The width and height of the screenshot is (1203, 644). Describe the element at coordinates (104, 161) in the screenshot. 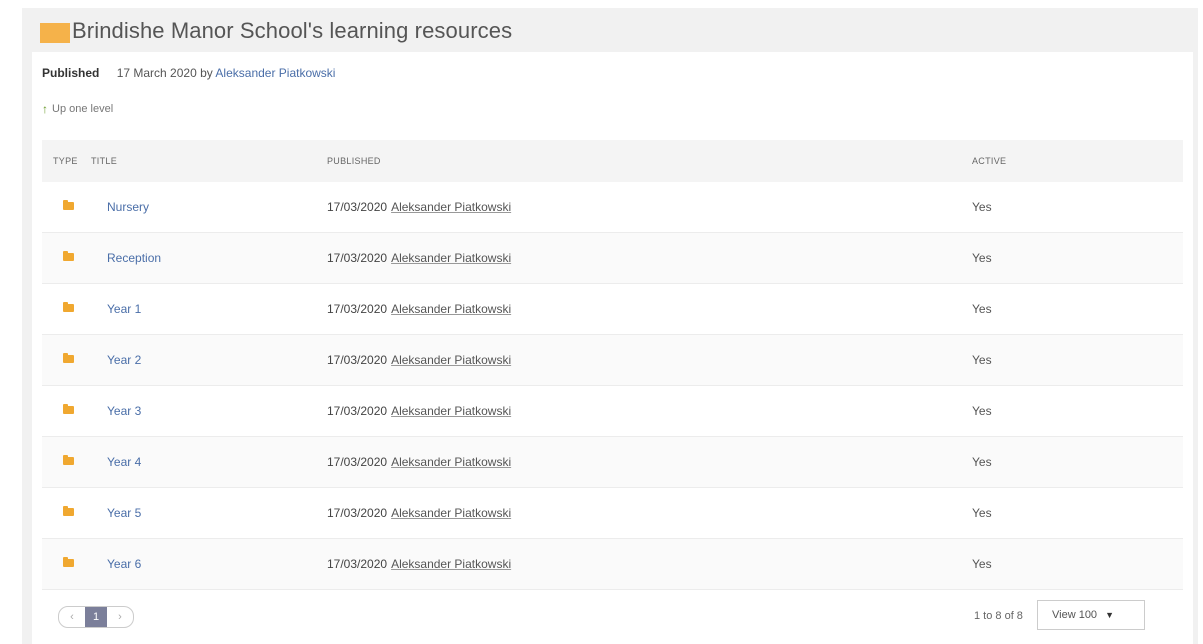

I see `header-title: TITLE` at that location.